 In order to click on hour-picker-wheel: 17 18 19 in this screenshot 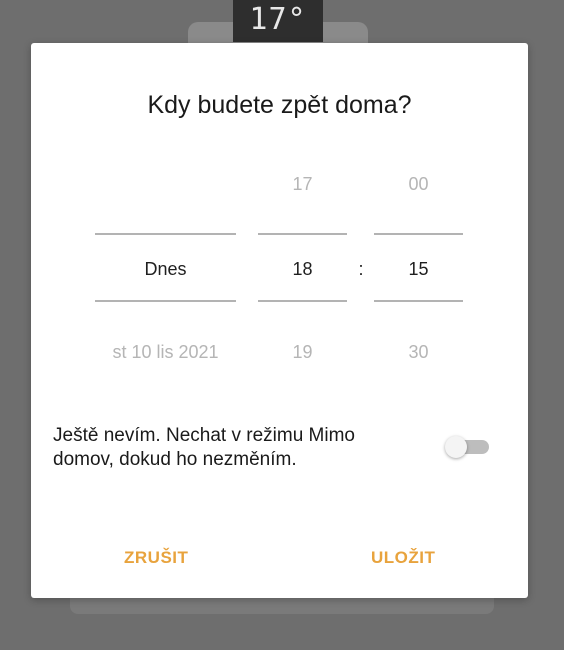, I will do `click(302, 263)`.